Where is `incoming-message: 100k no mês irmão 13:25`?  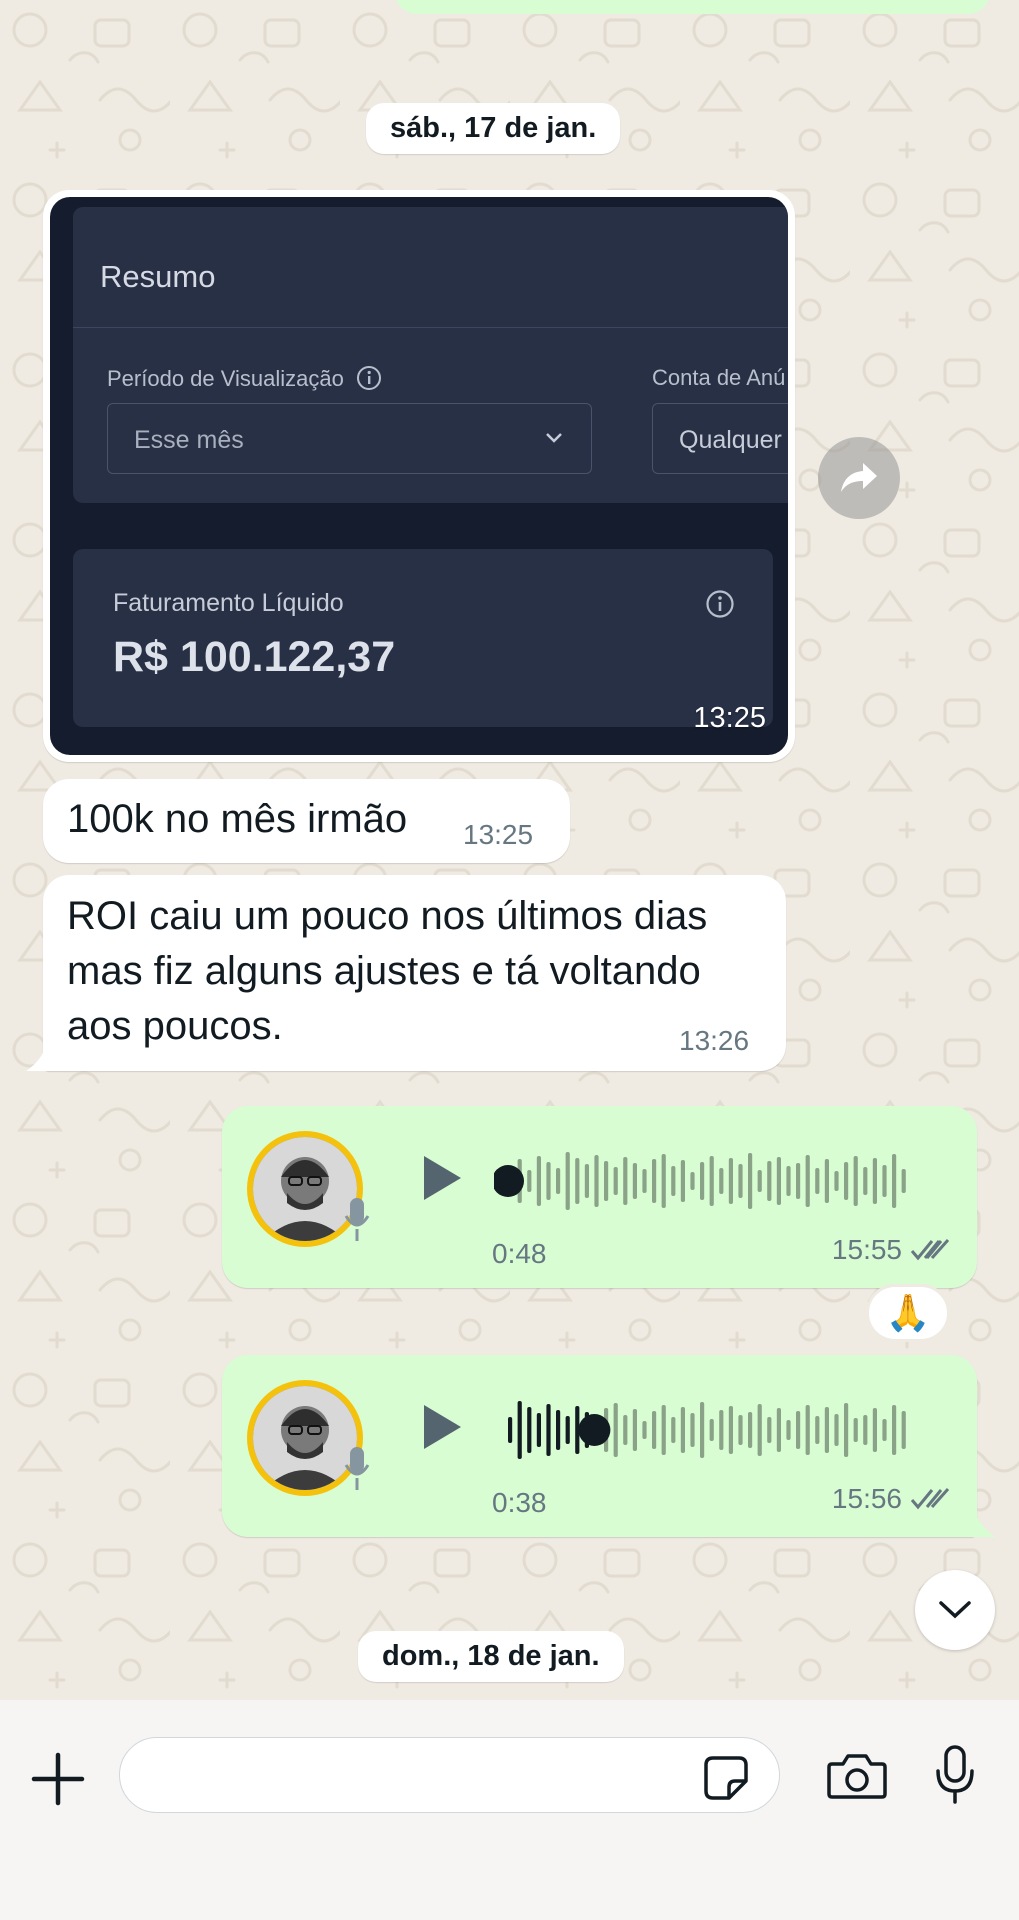 incoming-message: 100k no mês irmão 13:25 is located at coordinates (306, 821).